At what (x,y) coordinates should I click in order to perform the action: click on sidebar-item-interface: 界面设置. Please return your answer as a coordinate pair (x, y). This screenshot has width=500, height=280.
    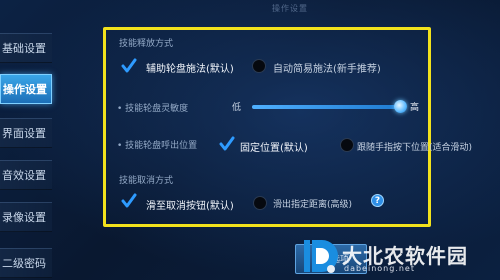
    Looking at the image, I should click on (26, 133).